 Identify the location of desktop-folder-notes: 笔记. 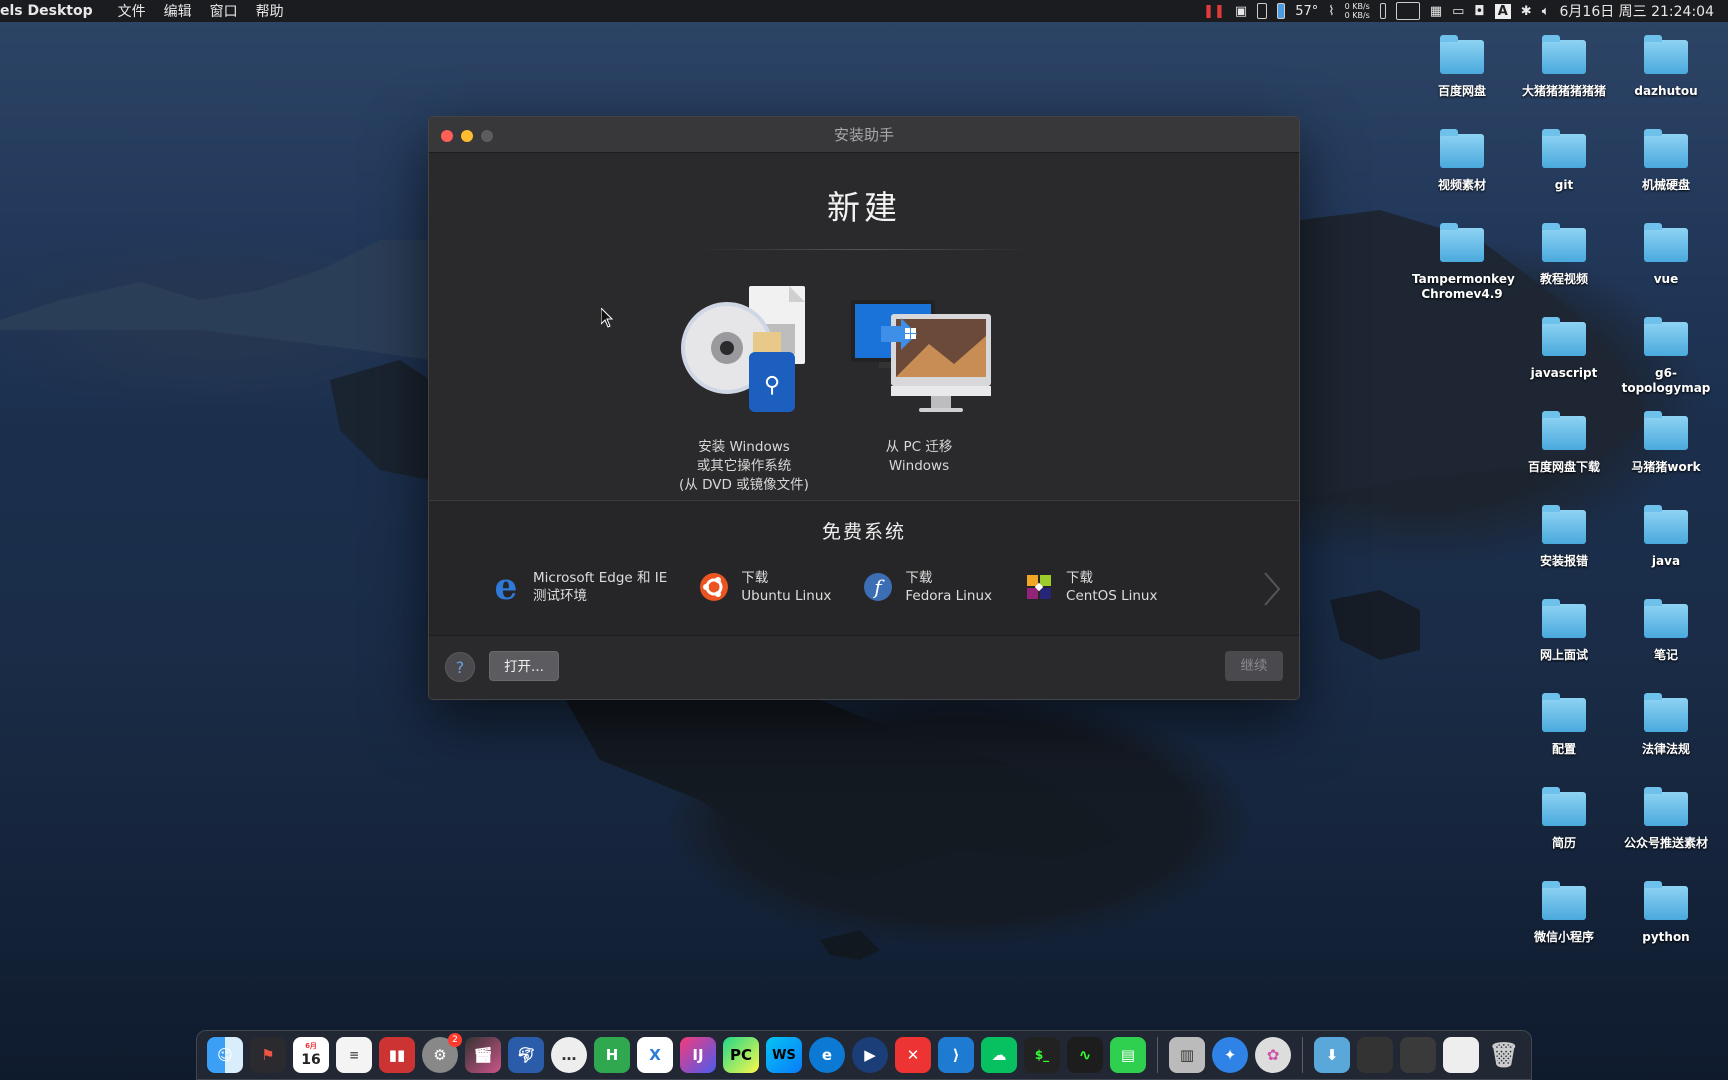
(1666, 631).